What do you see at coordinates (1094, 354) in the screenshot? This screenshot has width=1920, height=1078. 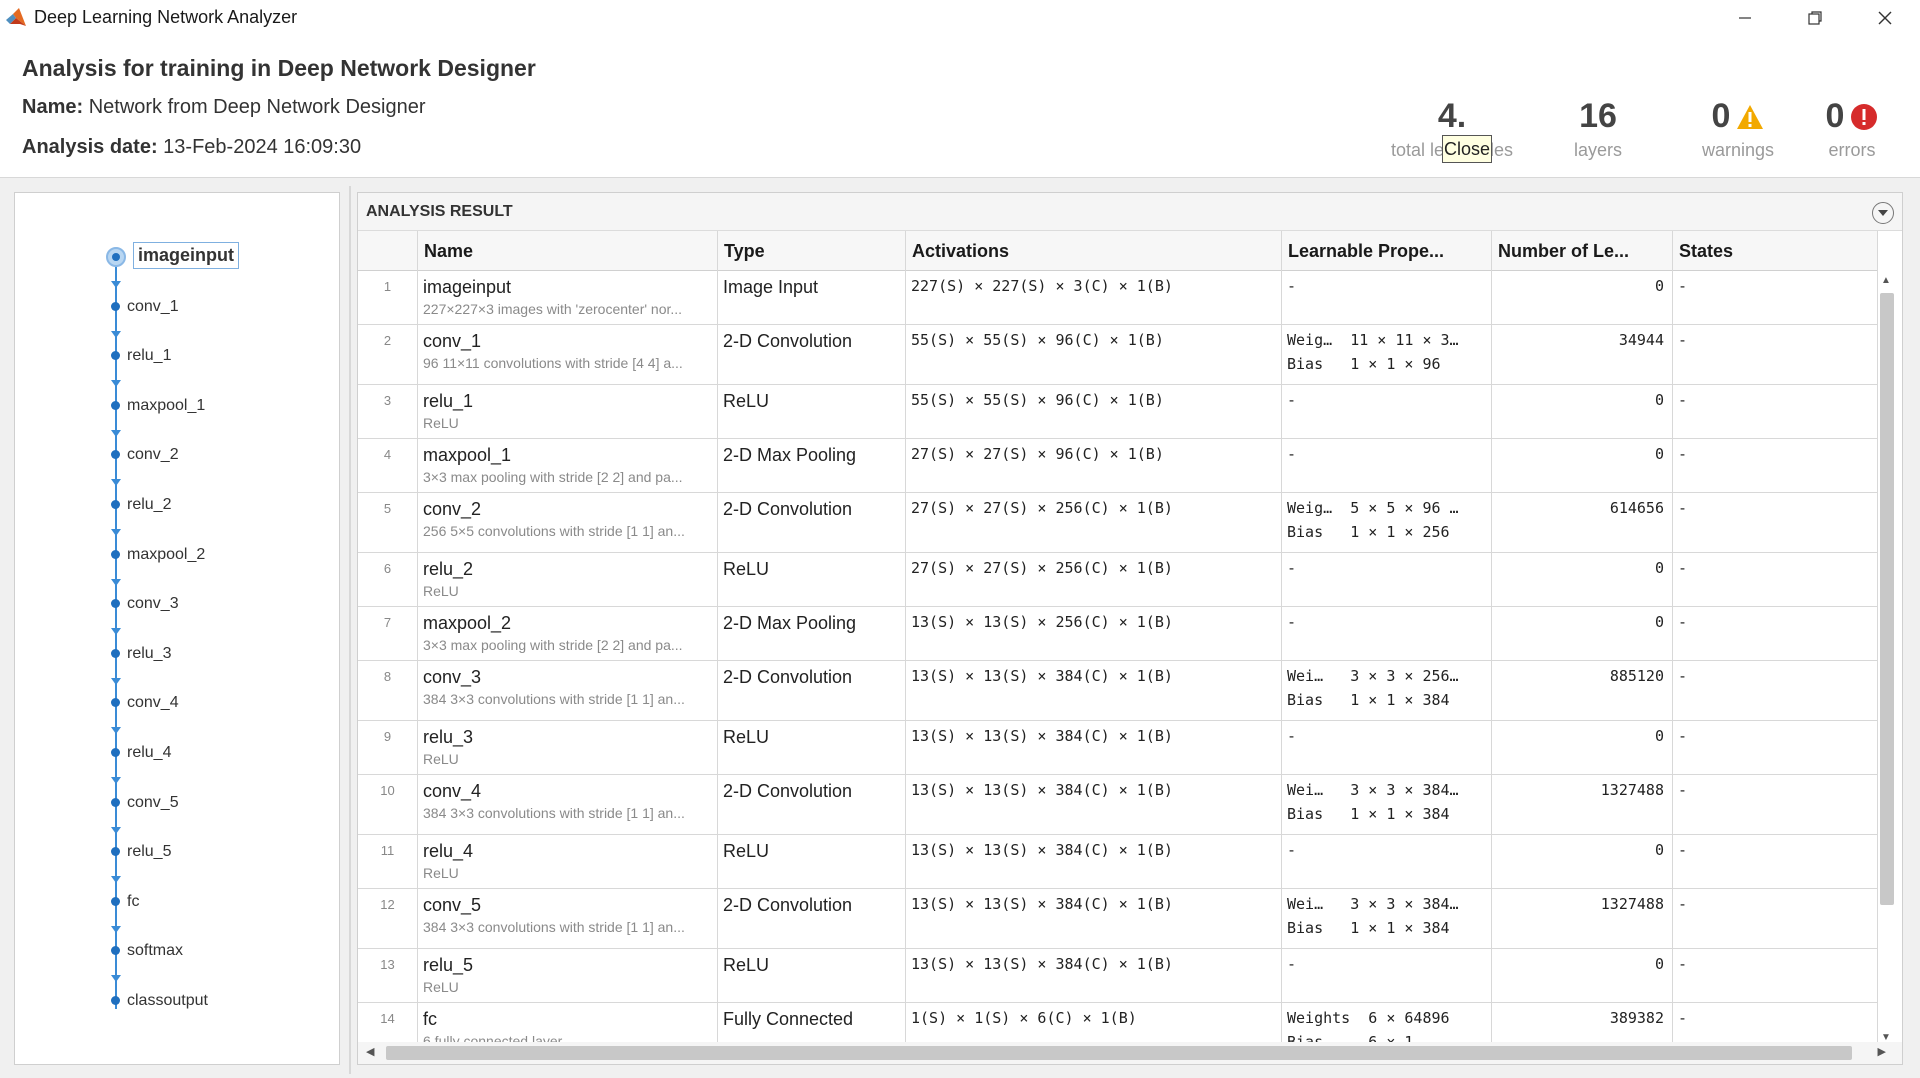 I see `cell-activations: 55(S) × 55(S) × 96(C) × 1(B)` at bounding box center [1094, 354].